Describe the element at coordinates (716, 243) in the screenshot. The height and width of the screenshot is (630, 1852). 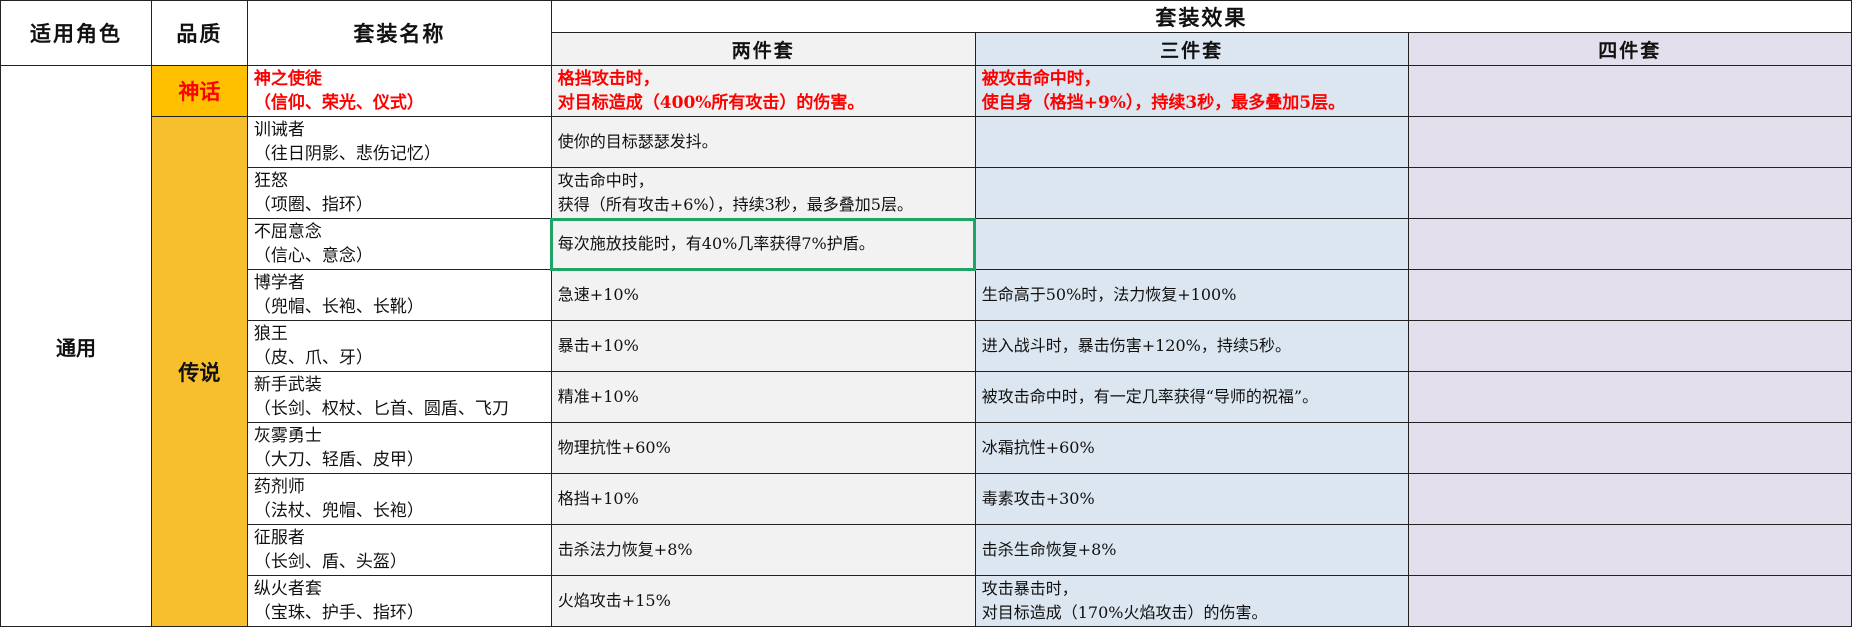
I see `effect-line: 每次施放技能时，有40%几率获得7%护盾。` at that location.